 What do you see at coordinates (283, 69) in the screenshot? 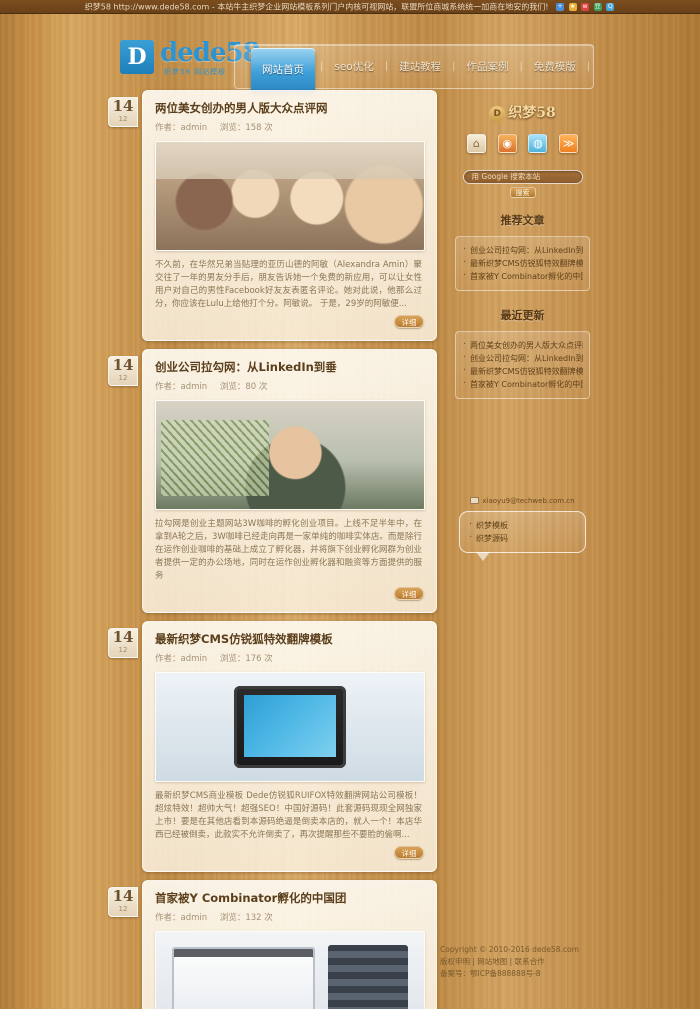
I see `nav-item-home: 网站首页` at bounding box center [283, 69].